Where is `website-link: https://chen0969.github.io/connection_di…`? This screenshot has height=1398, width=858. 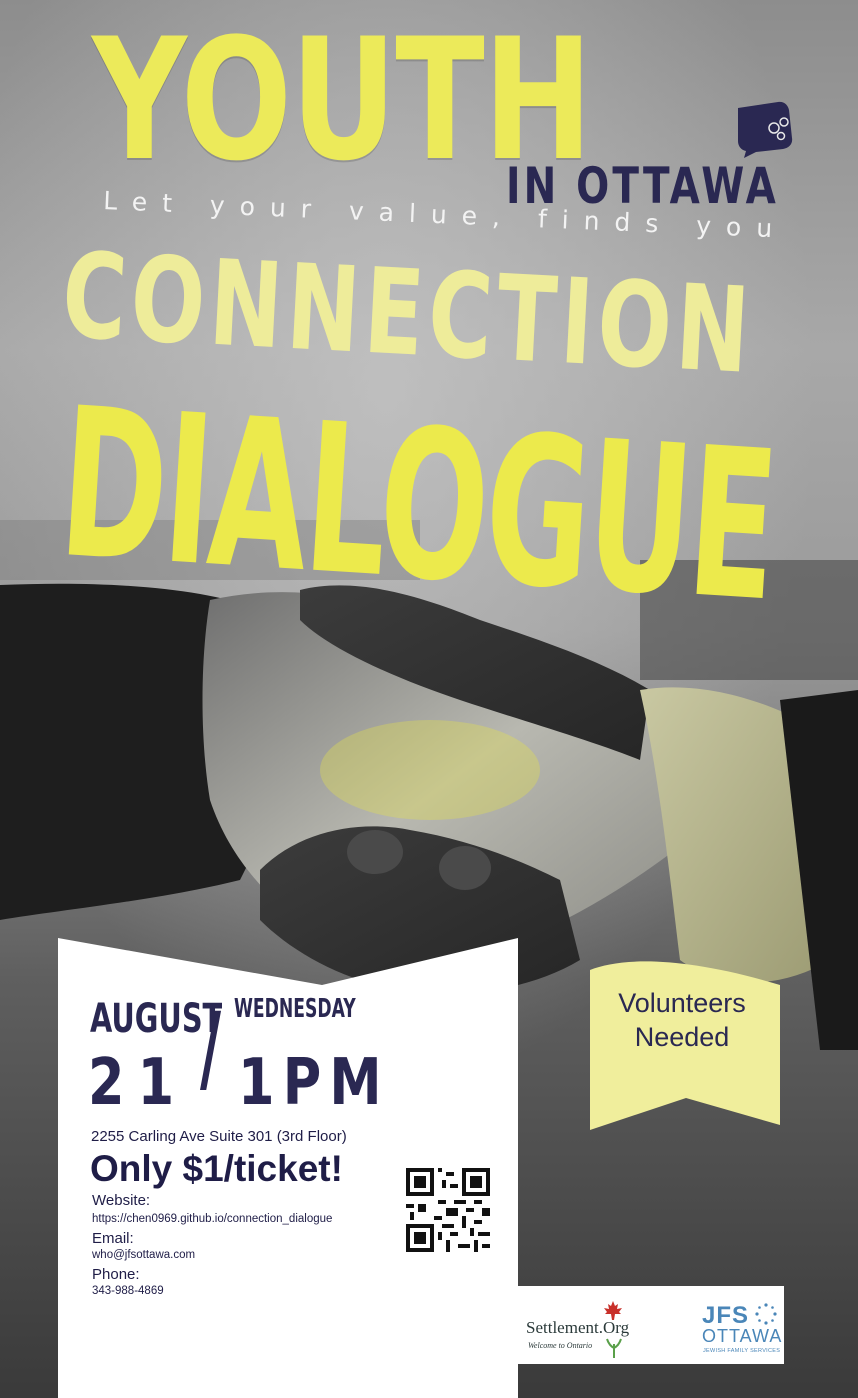
website-link: https://chen0969.github.io/connection_di… is located at coordinates (212, 1219).